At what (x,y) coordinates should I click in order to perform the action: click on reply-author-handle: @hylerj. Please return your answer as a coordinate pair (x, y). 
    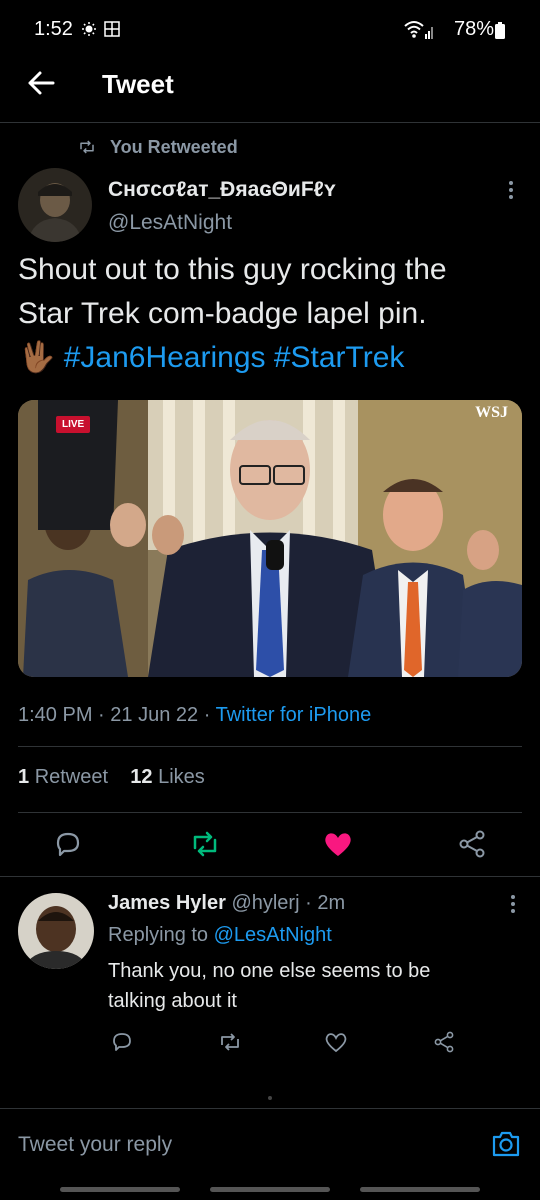
    Looking at the image, I should click on (265, 903).